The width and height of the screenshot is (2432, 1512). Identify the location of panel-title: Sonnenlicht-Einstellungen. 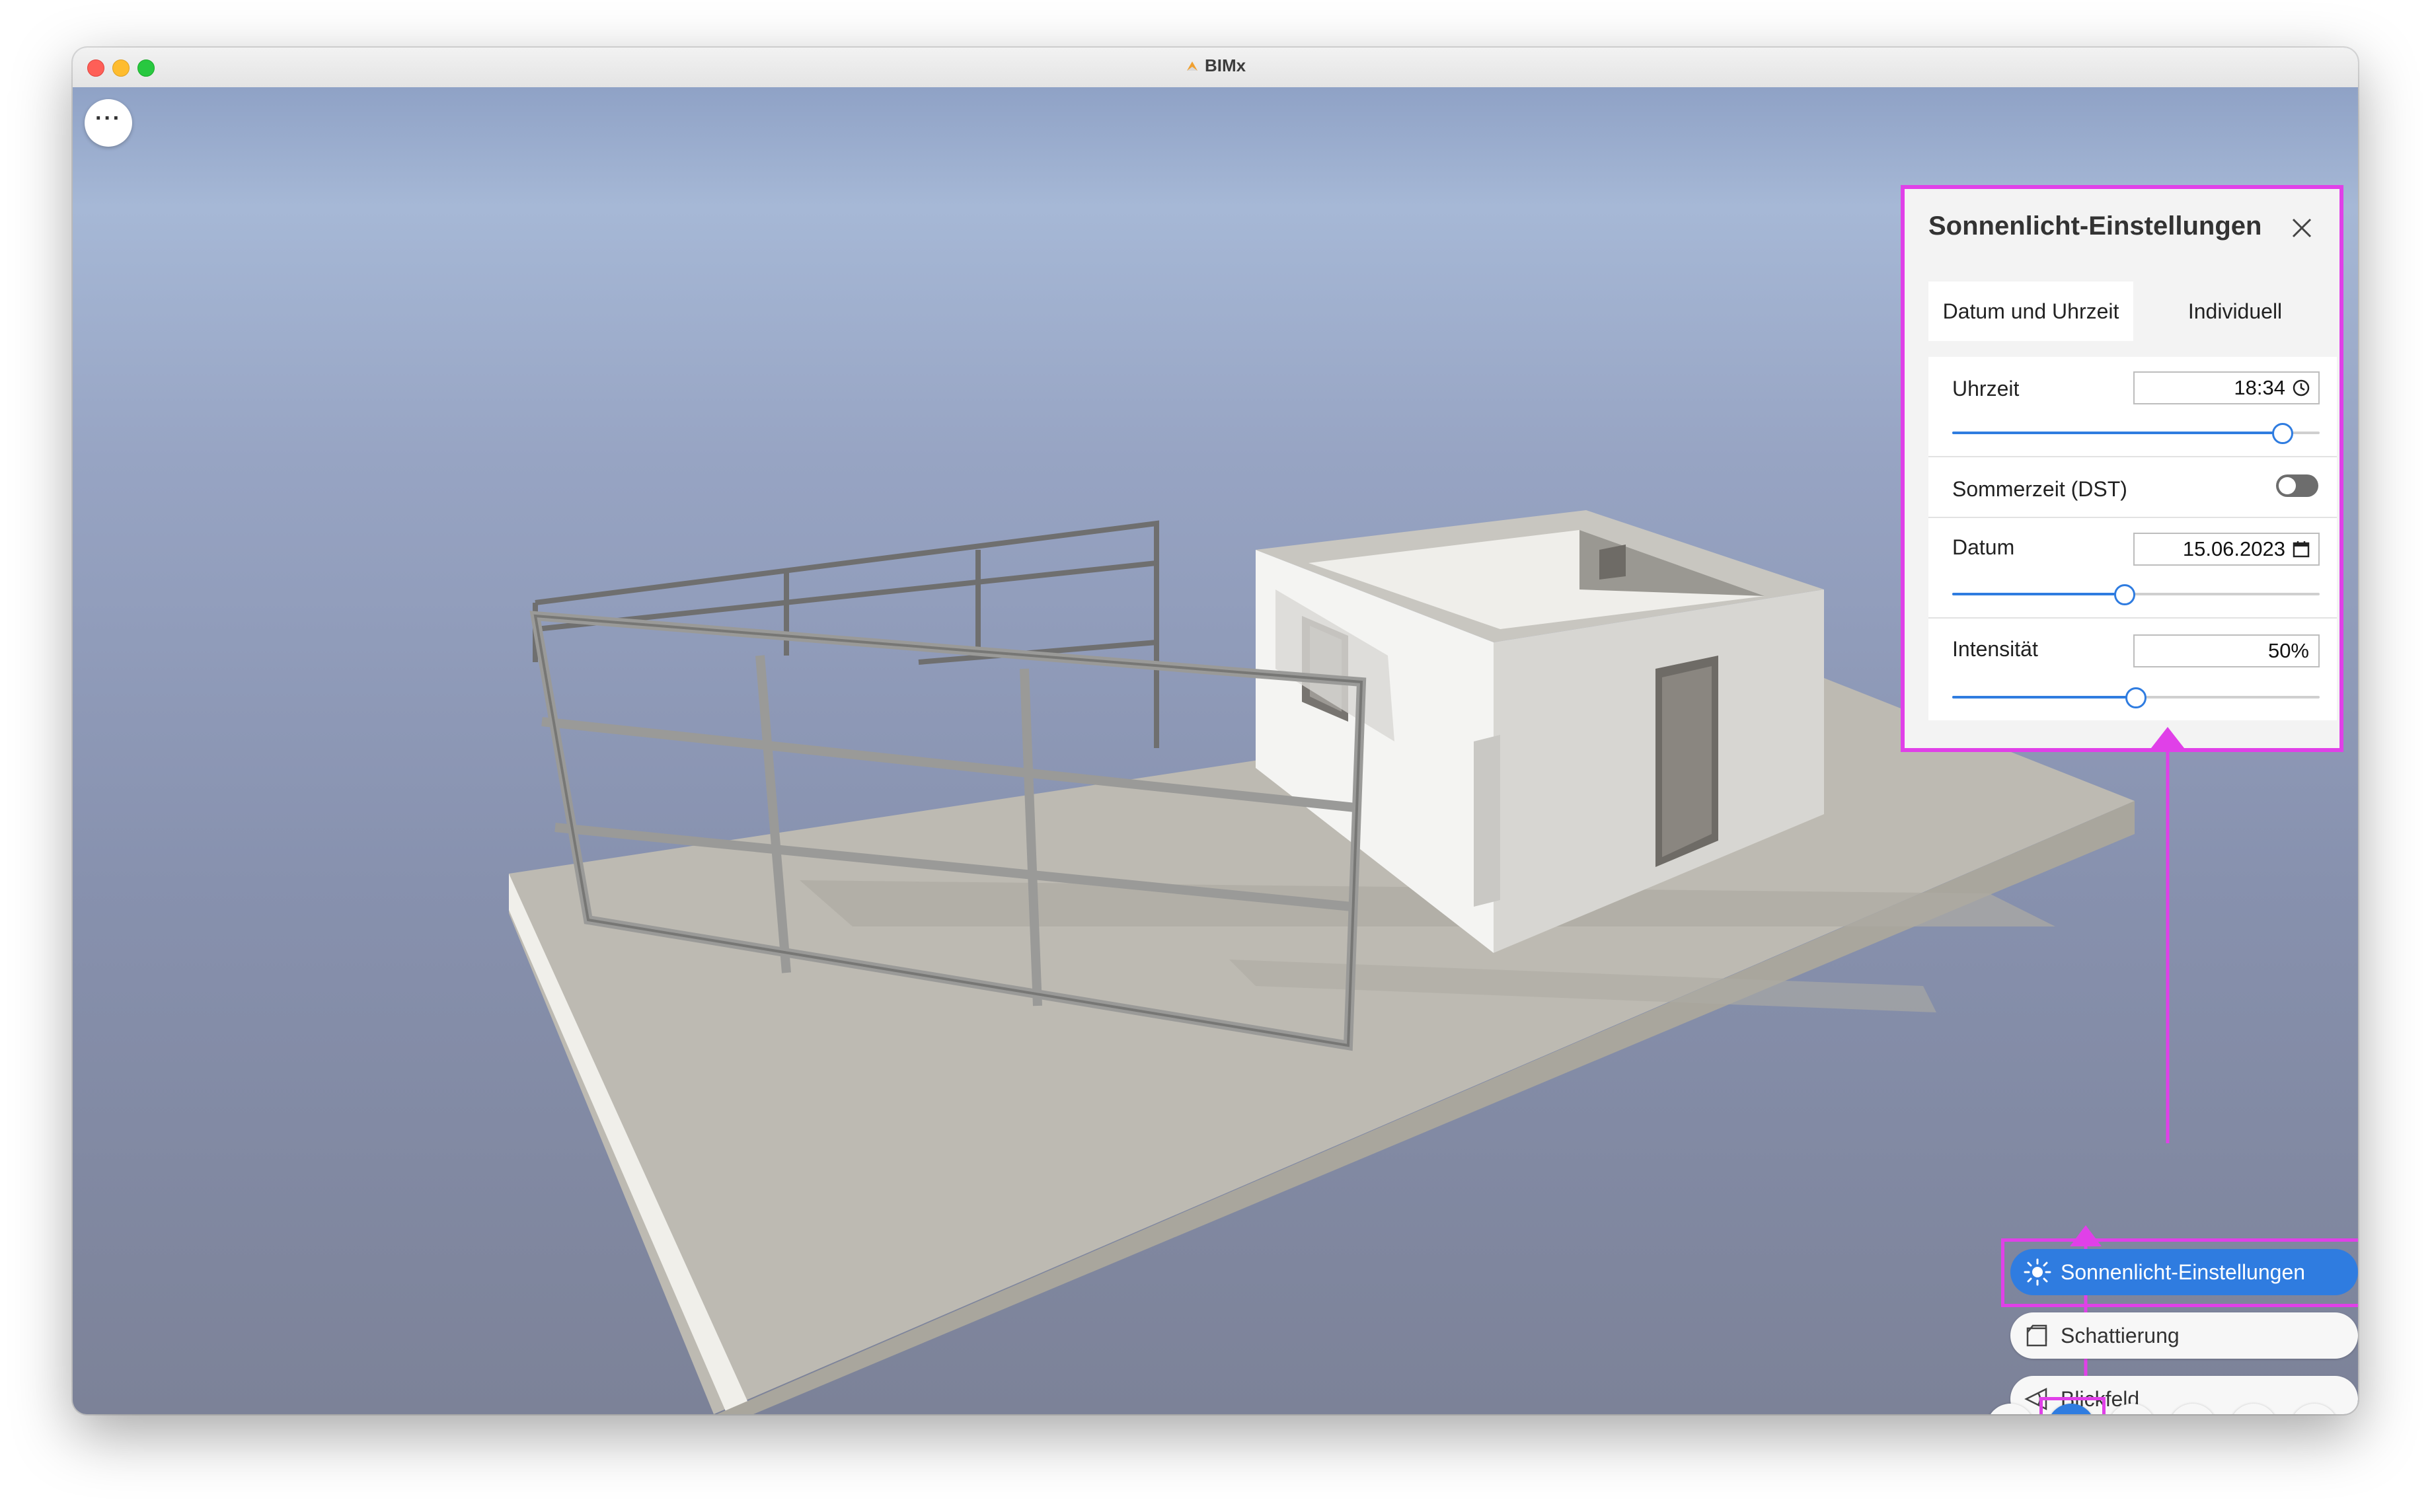
(2095, 226).